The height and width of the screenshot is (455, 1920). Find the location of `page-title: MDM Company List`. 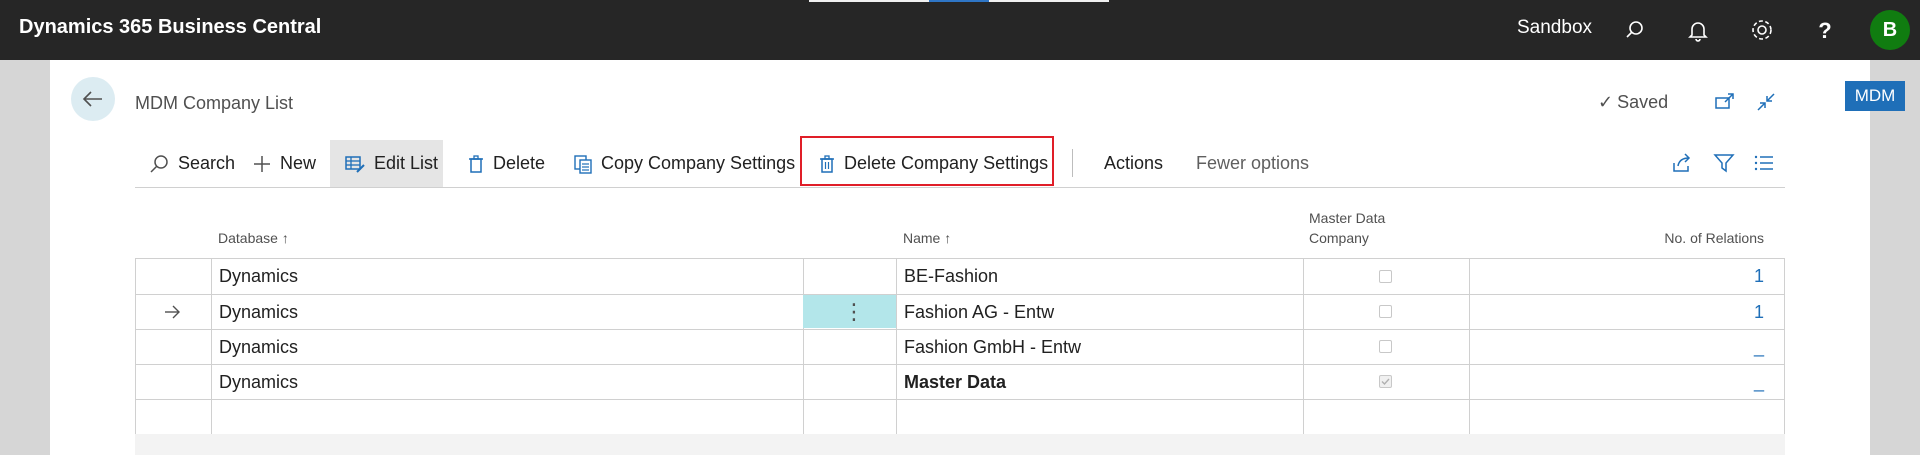

page-title: MDM Company List is located at coordinates (214, 103).